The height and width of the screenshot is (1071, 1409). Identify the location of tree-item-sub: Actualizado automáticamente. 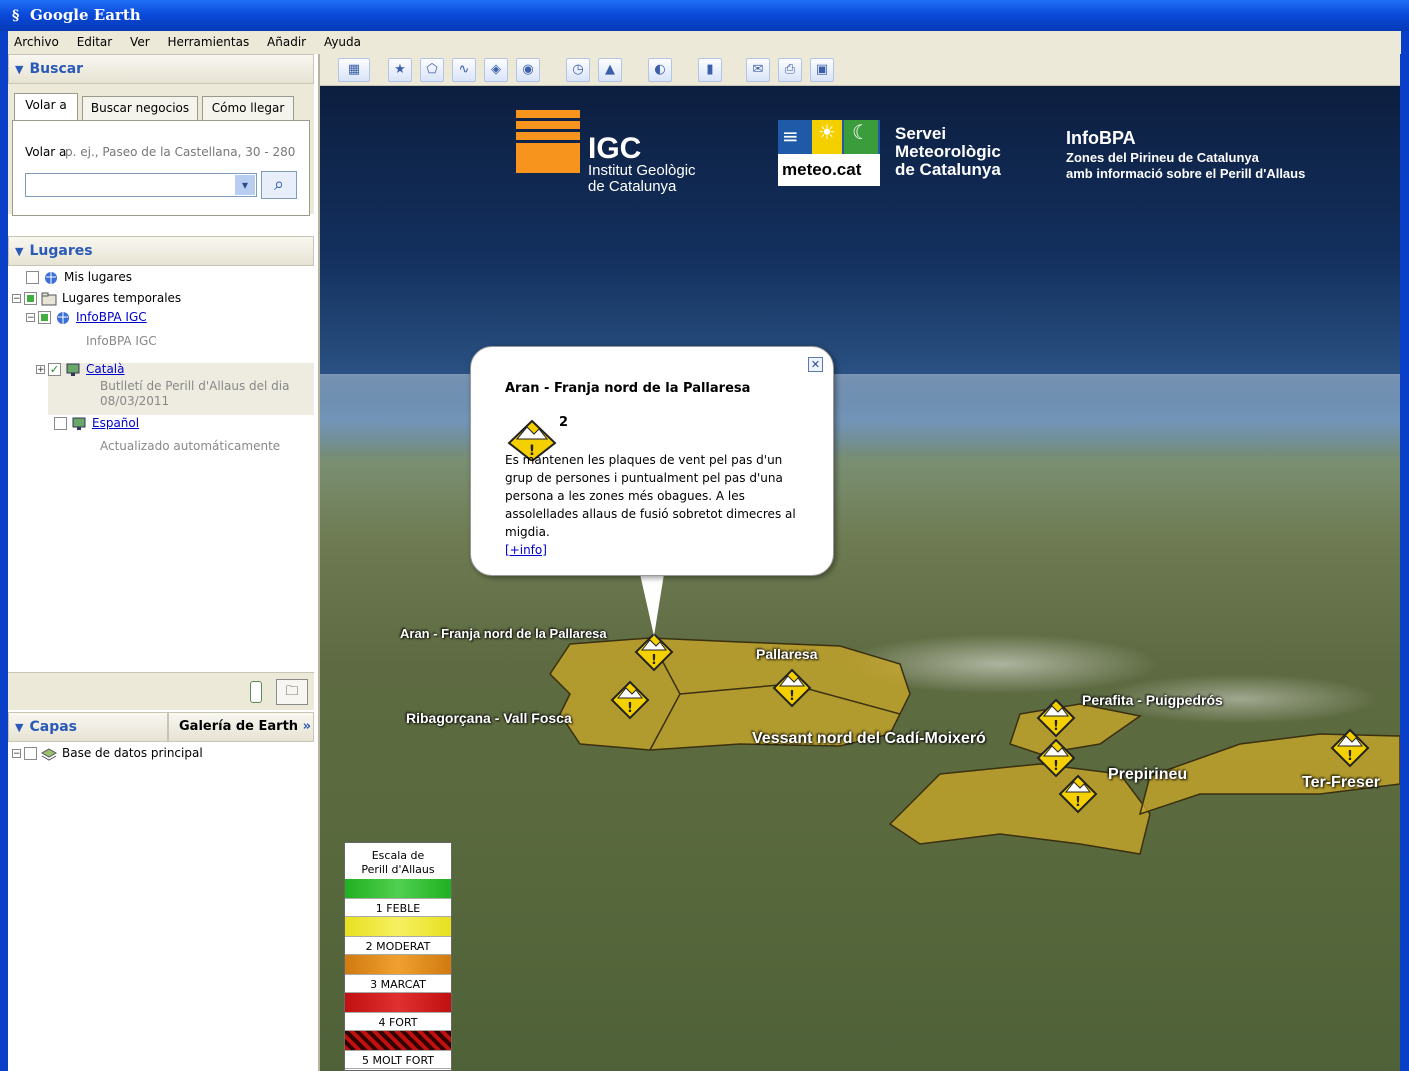
(190, 446).